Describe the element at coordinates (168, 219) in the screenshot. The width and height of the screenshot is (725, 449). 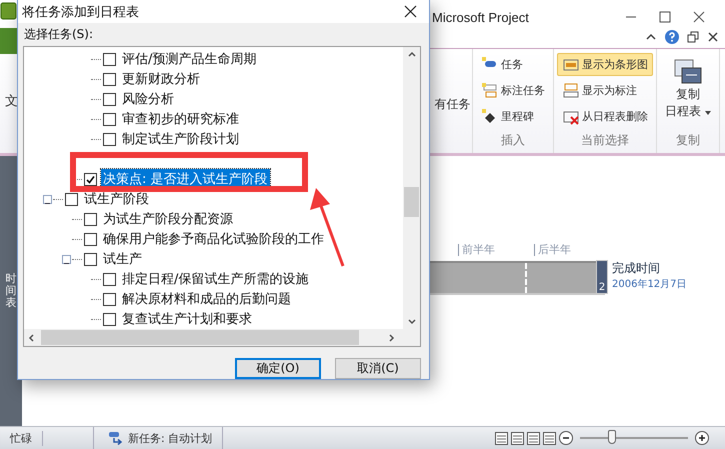
I see `task-item: 为试生产阶段分配资源` at that location.